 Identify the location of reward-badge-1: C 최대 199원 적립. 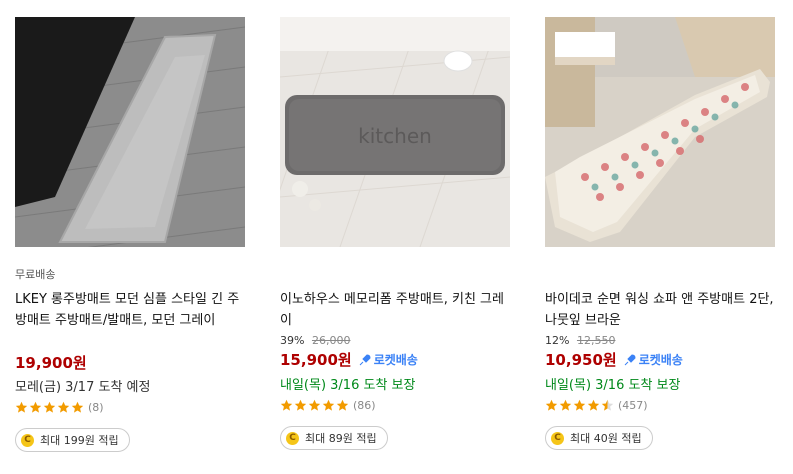
(72, 440).